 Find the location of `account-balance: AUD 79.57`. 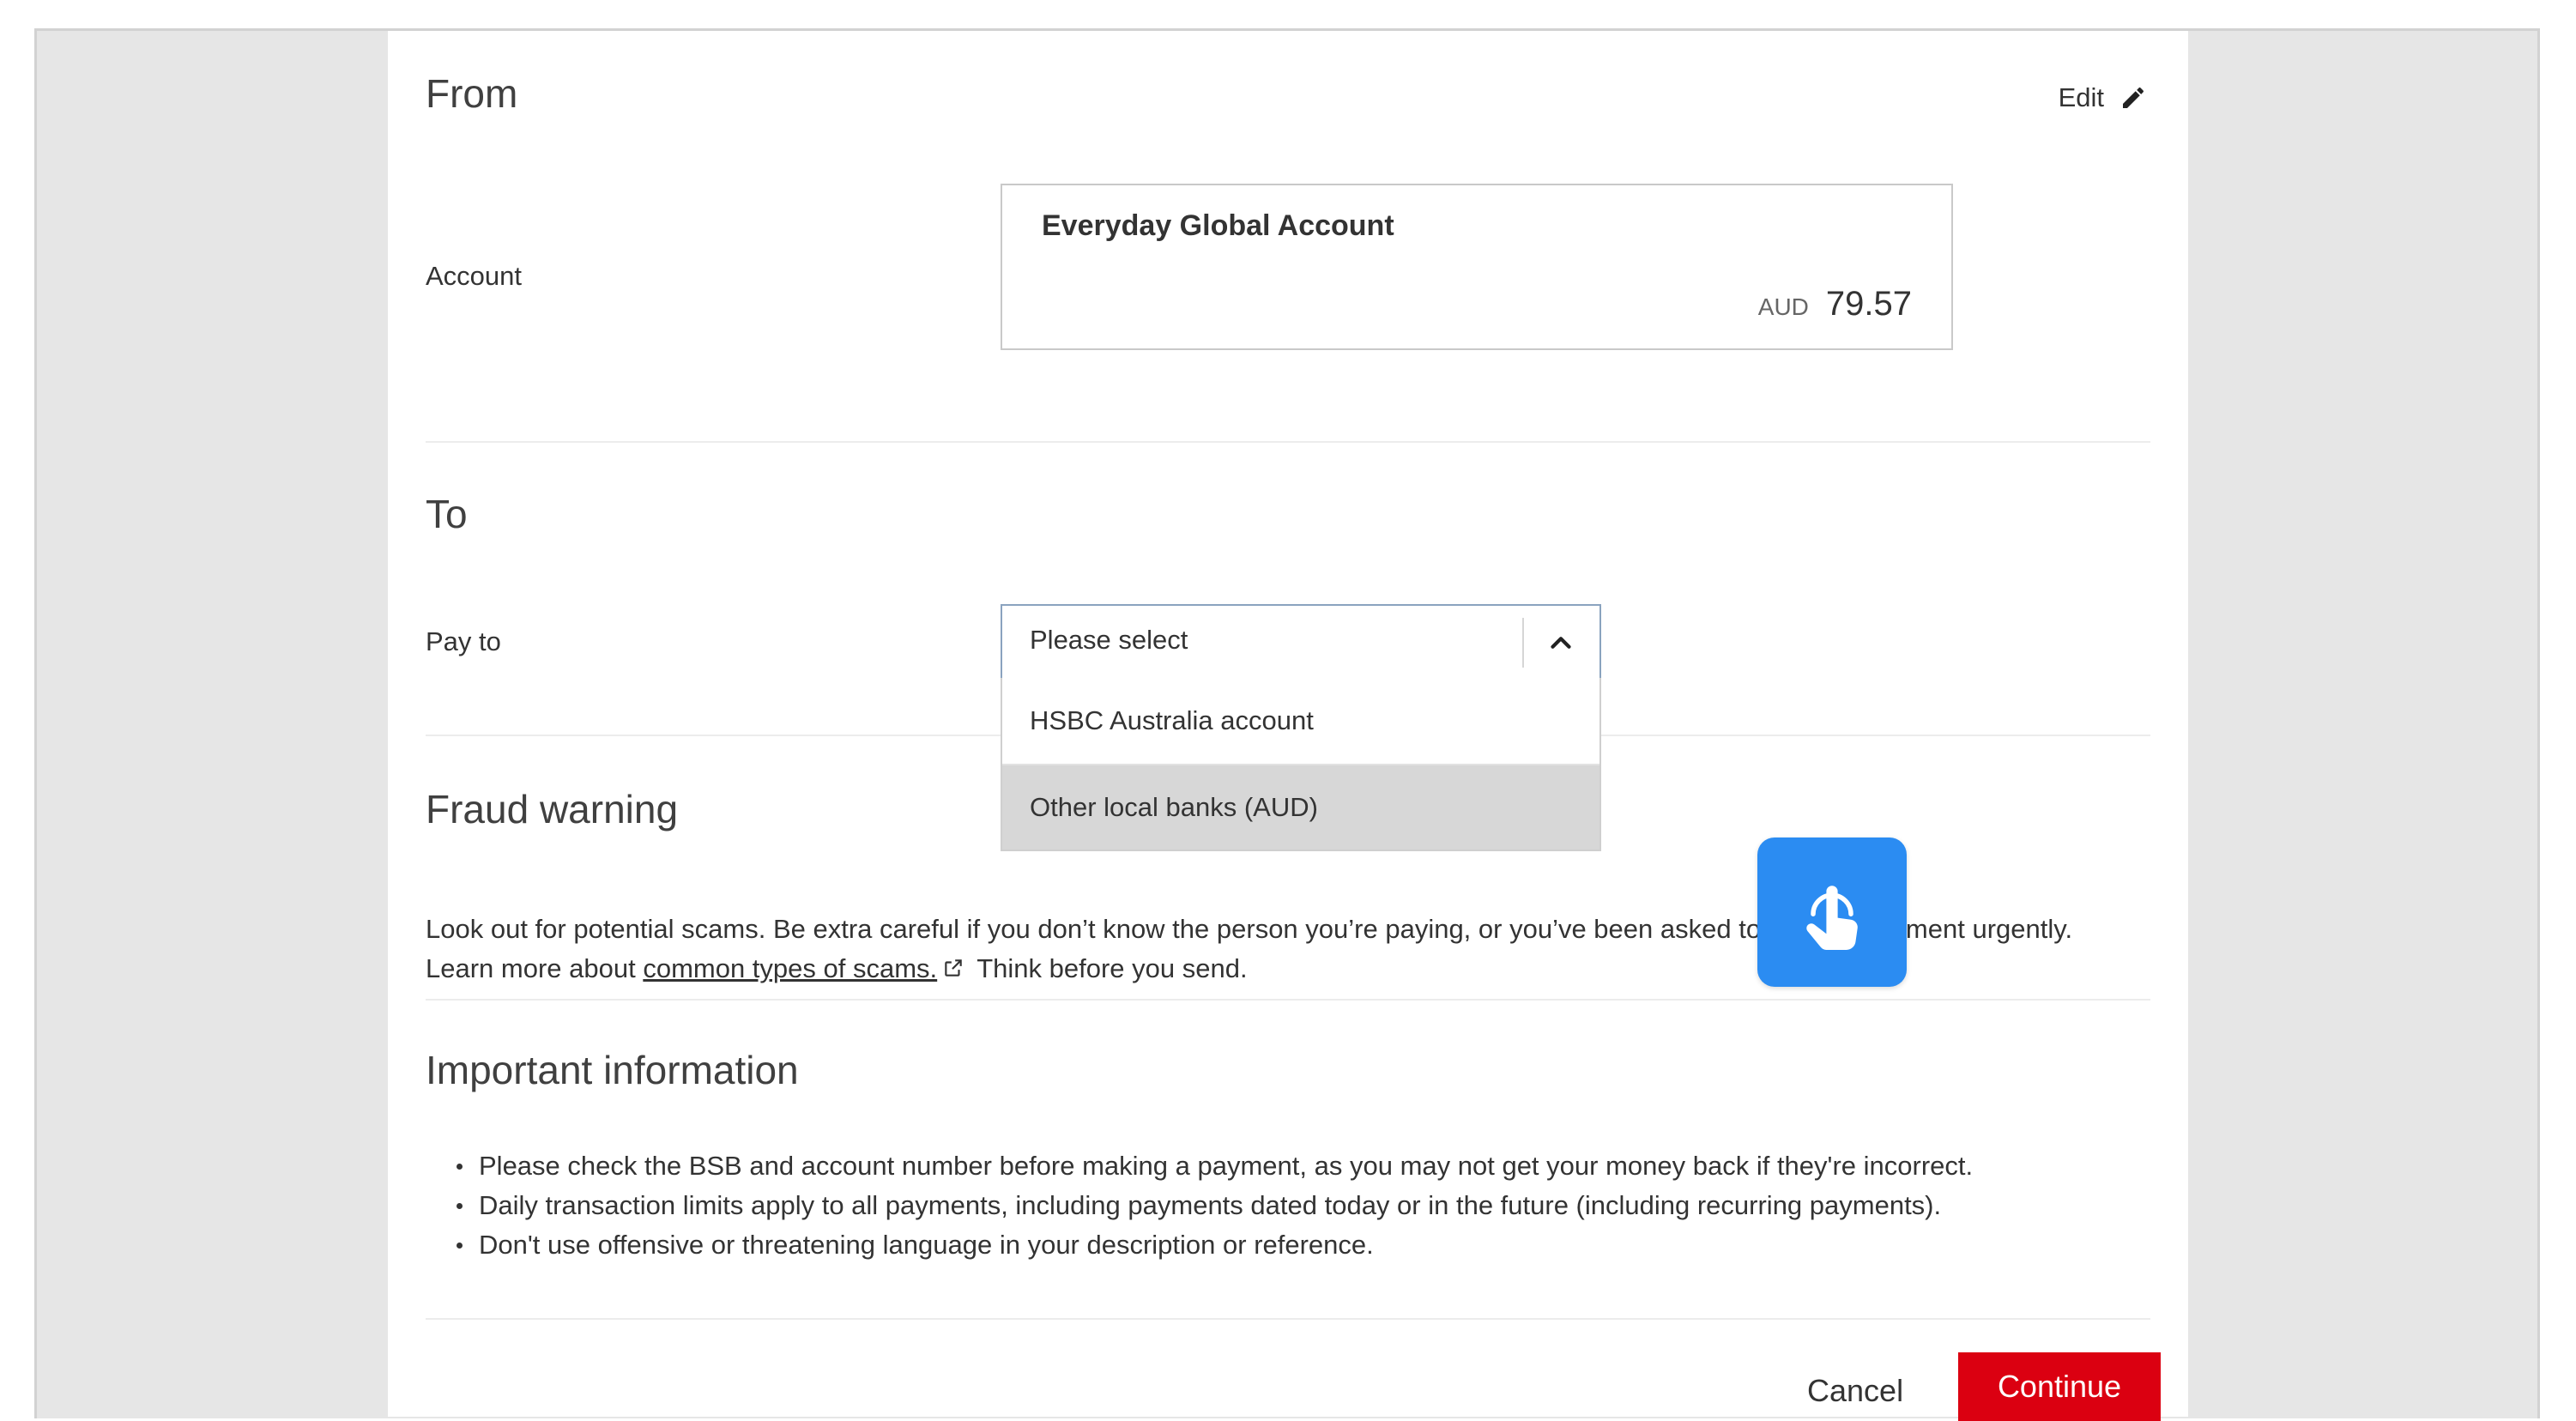

account-balance: AUD 79.57 is located at coordinates (1835, 305).